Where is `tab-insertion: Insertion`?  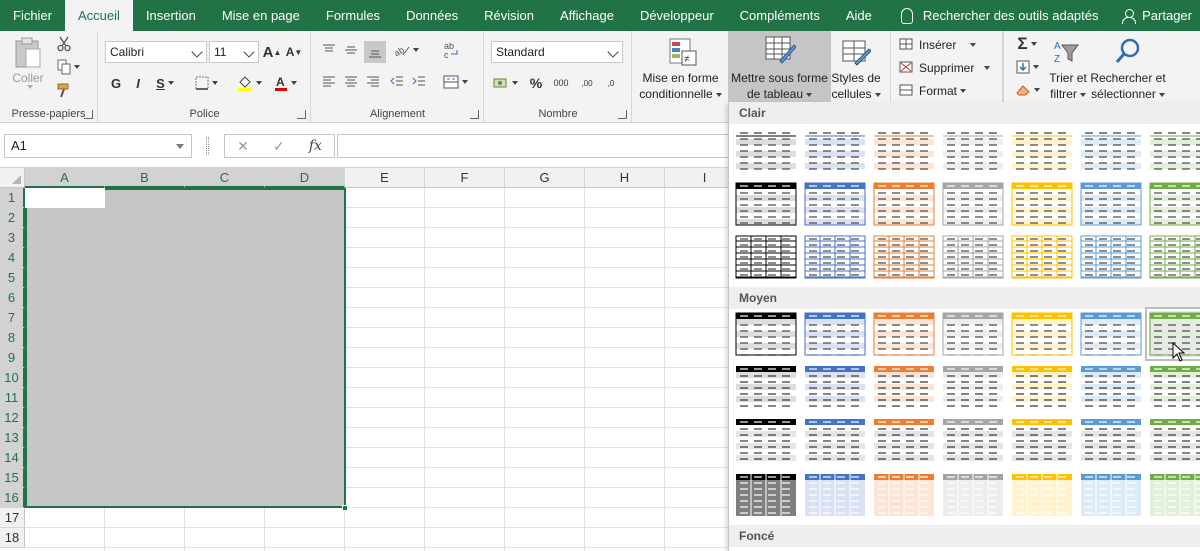
tab-insertion: Insertion is located at coordinates (171, 15).